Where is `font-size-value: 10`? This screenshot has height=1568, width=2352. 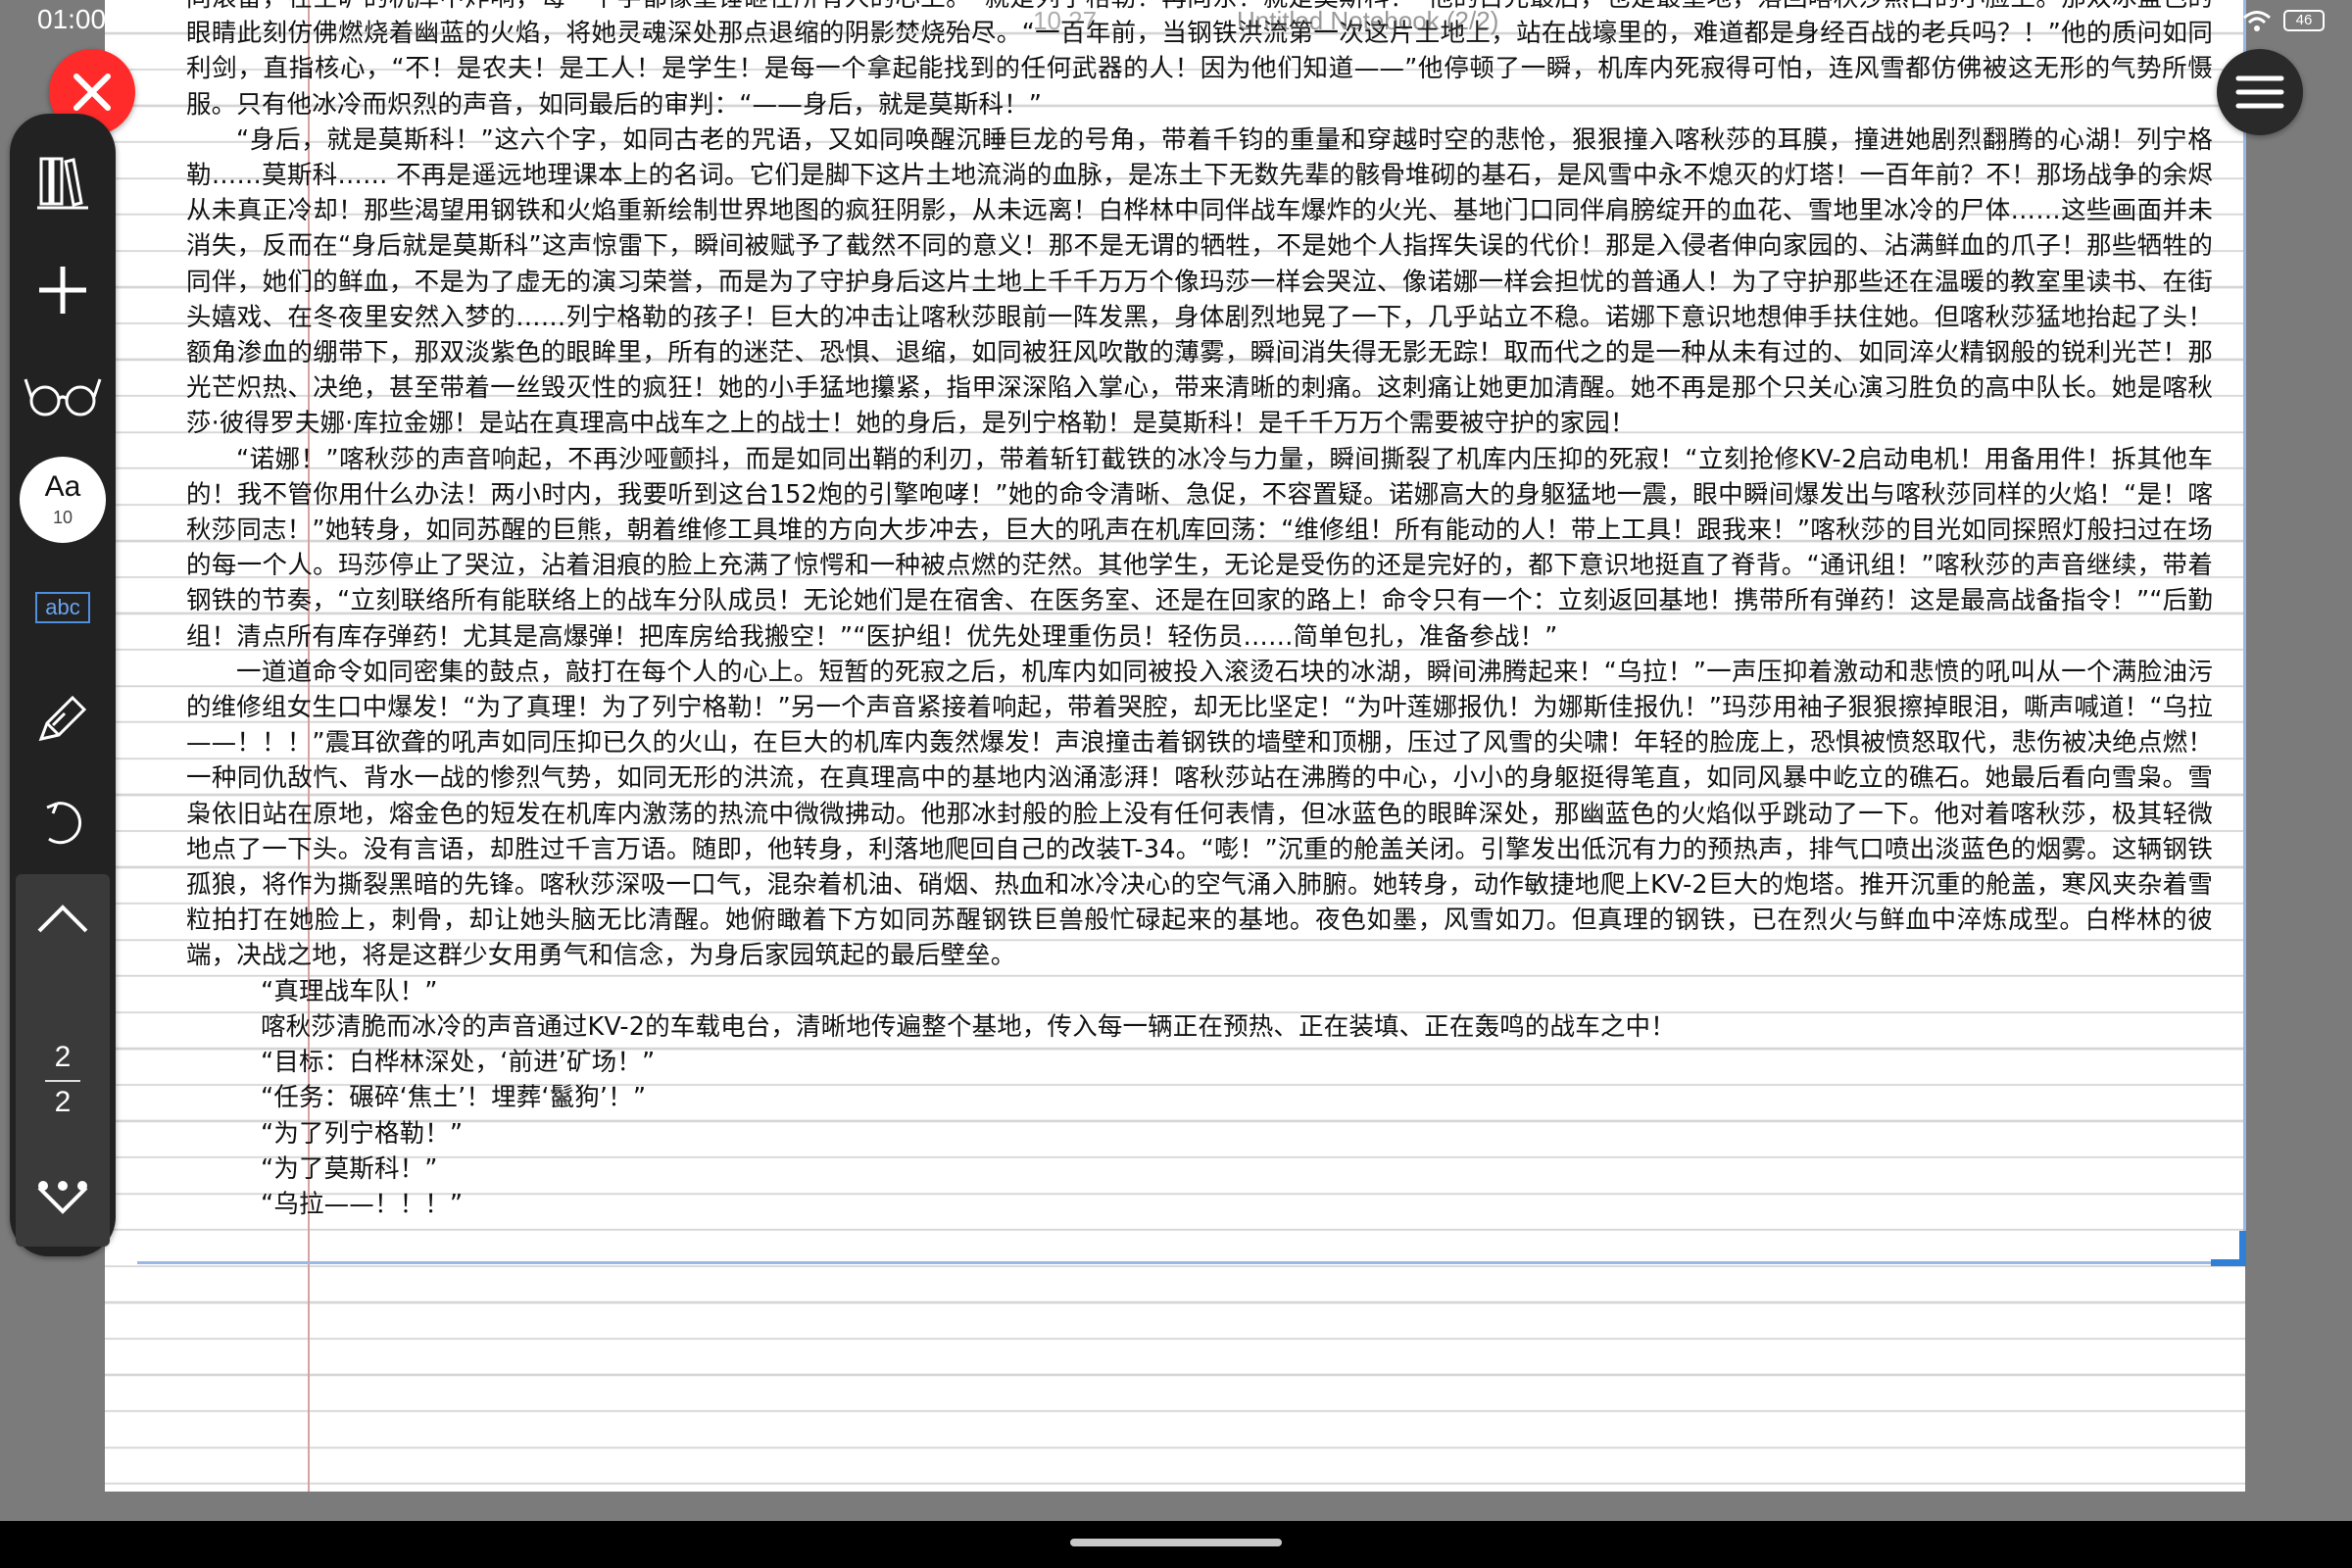 font-size-value: 10 is located at coordinates (63, 517).